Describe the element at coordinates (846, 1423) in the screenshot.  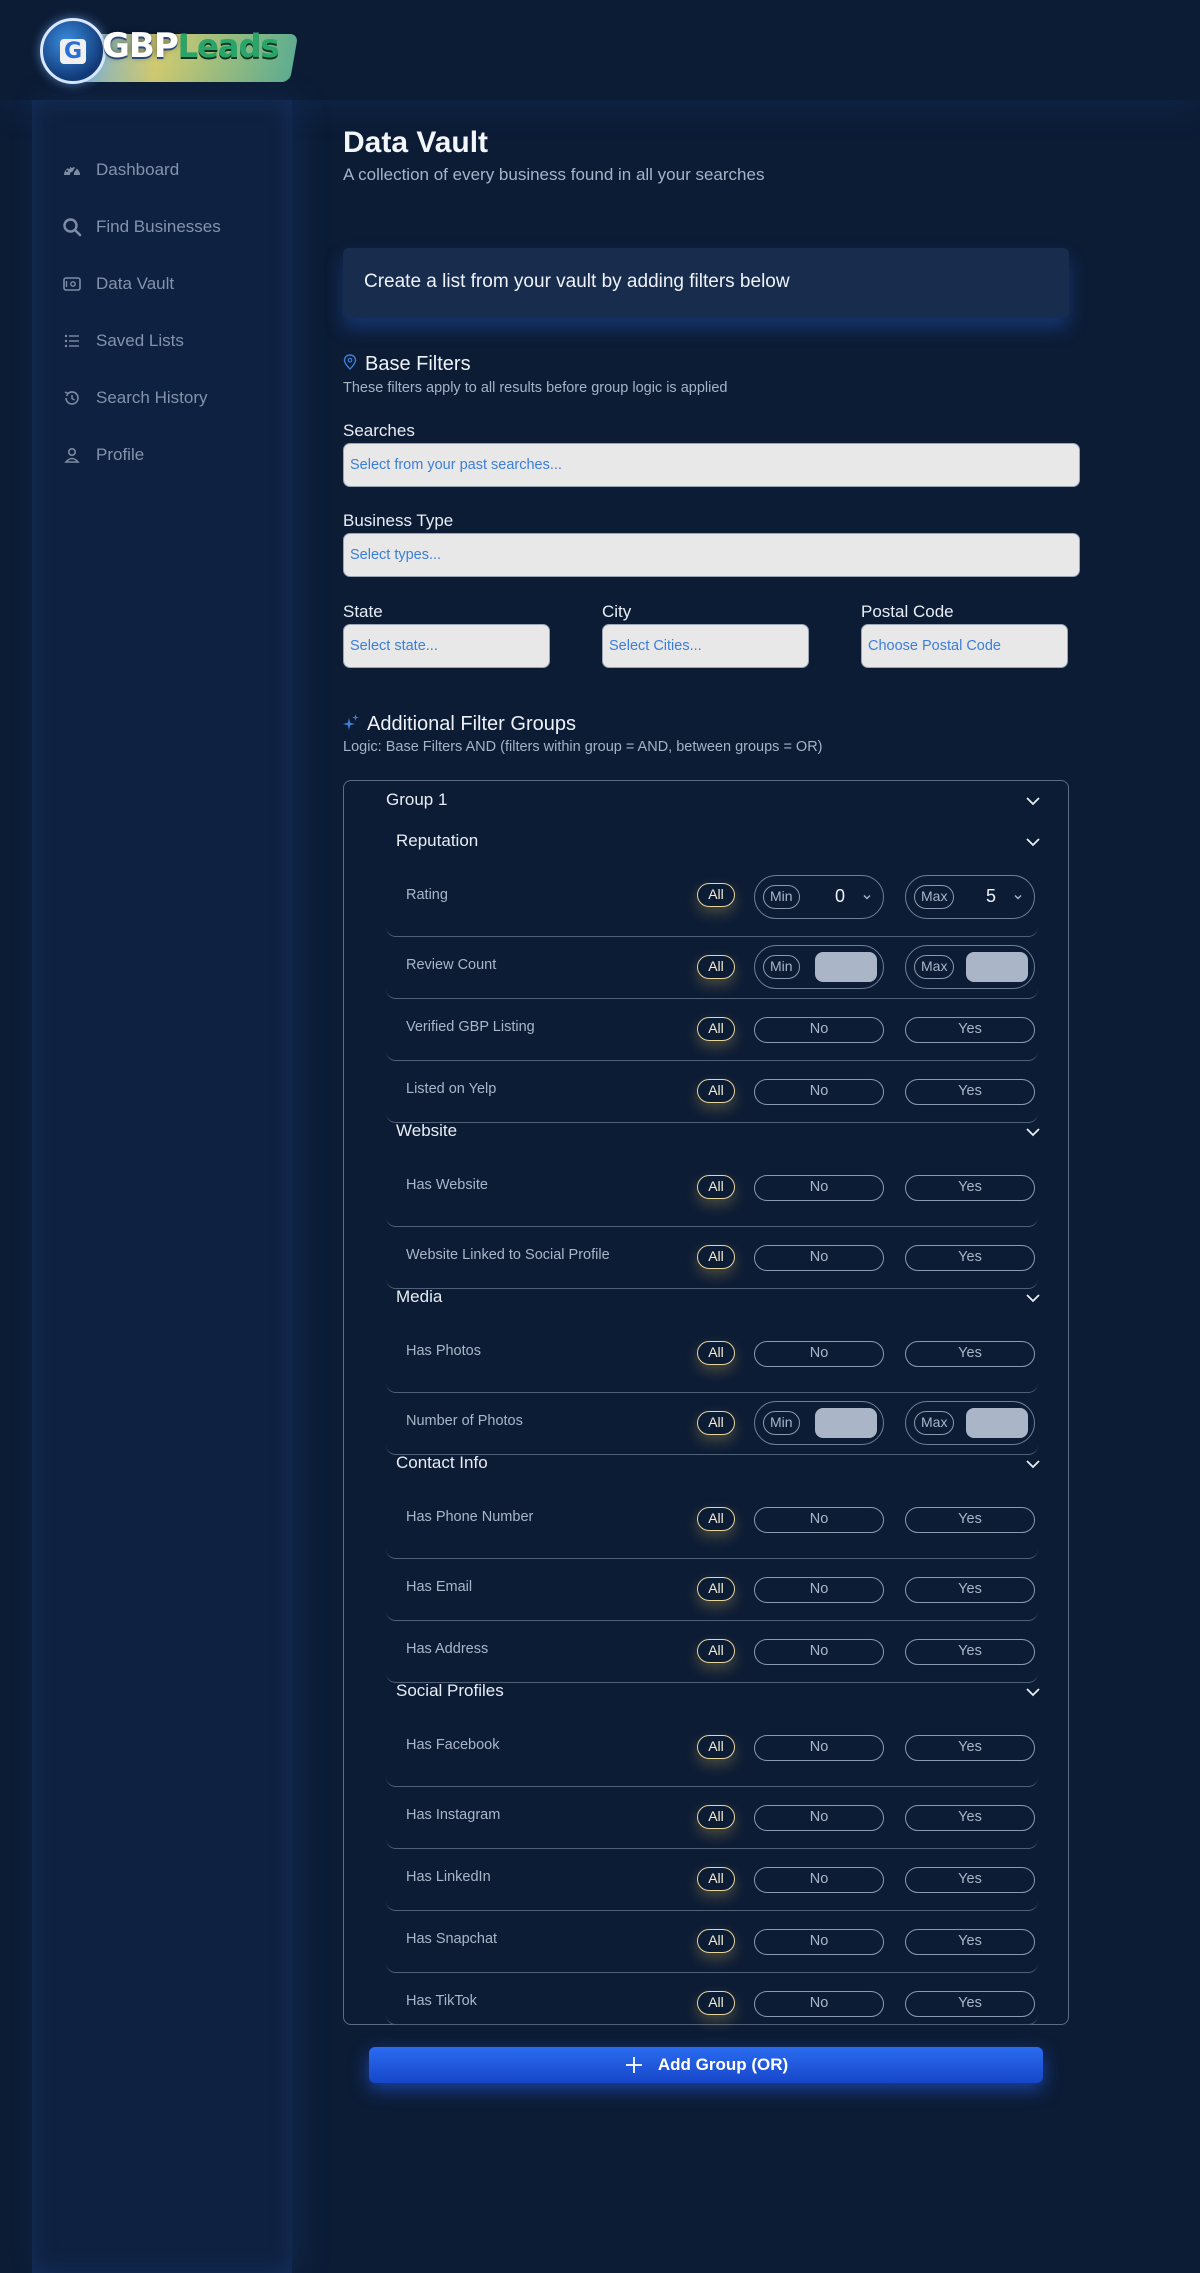
I see `photos-min-input` at that location.